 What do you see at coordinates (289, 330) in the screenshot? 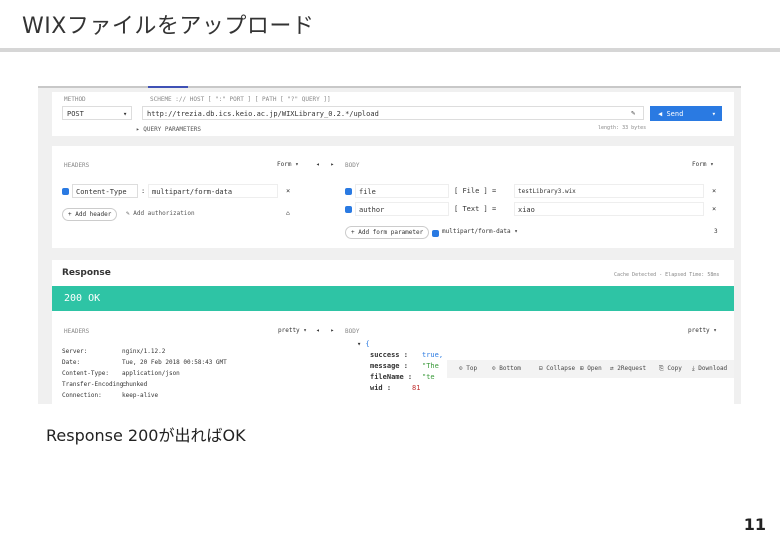
I see `view-mode: pretty` at bounding box center [289, 330].